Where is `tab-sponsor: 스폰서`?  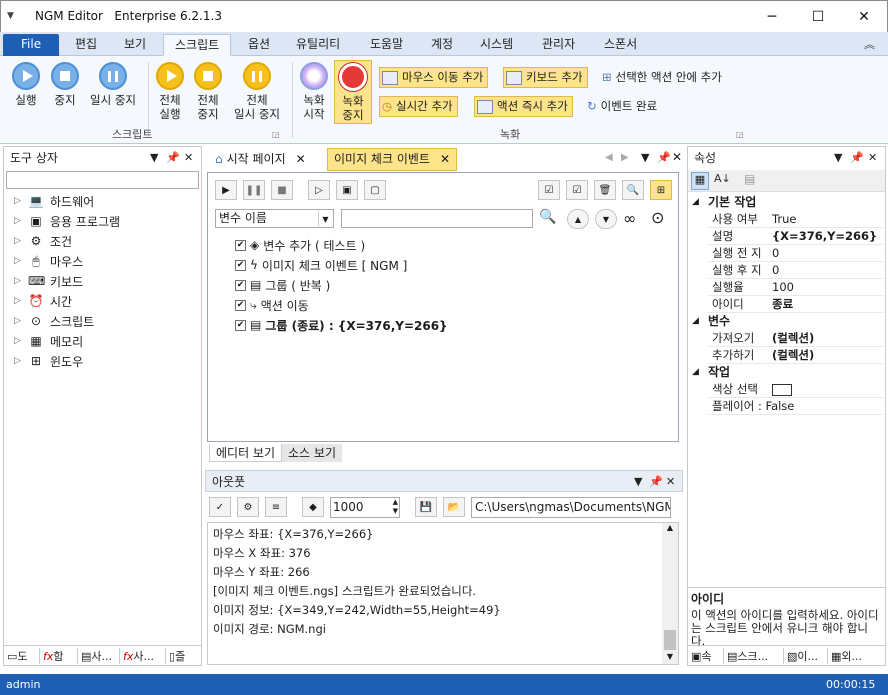
tab-sponsor: 스폰서 is located at coordinates (620, 45).